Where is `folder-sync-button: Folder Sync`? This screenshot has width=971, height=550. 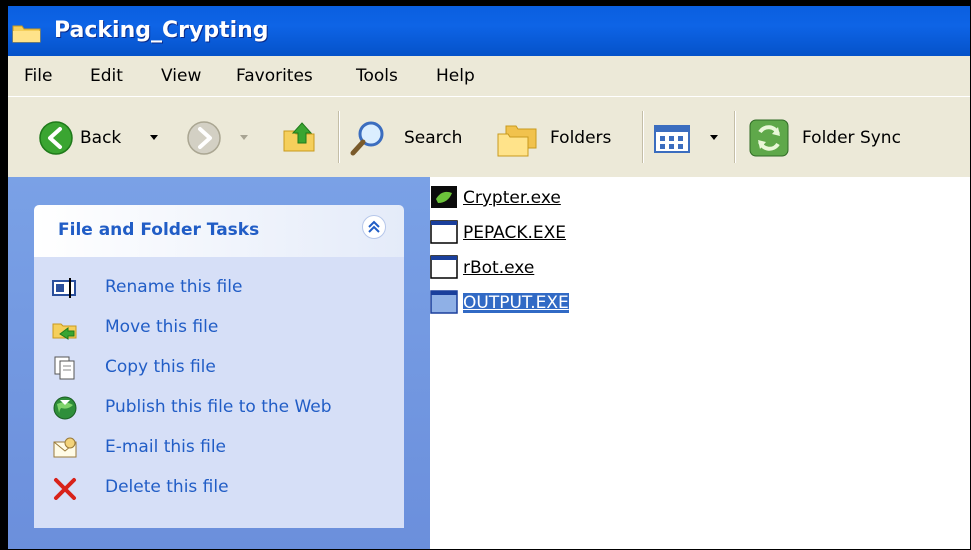
folder-sync-button: Folder Sync is located at coordinates (848, 137).